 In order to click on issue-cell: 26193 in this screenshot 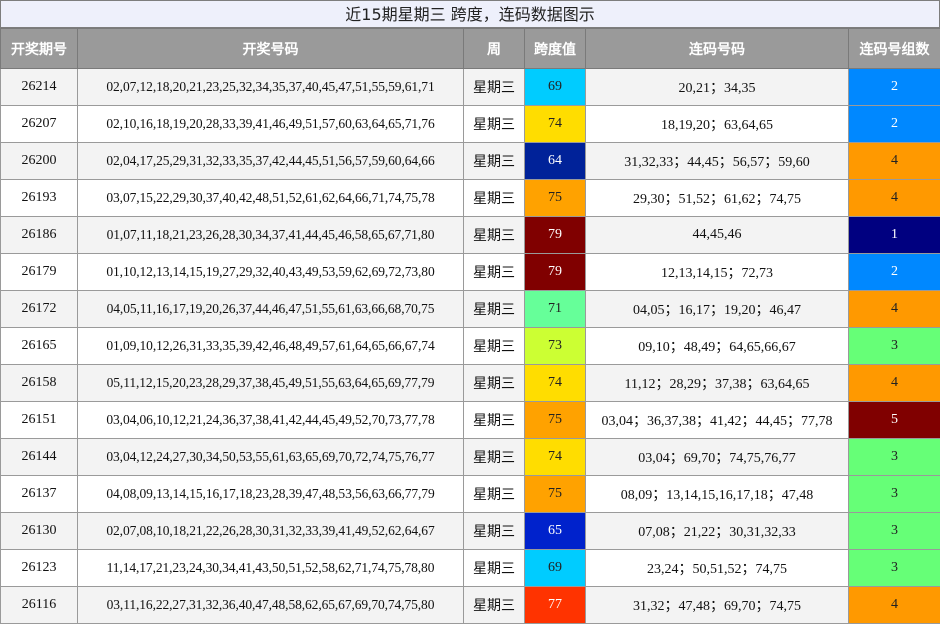, I will do `click(39, 198)`.